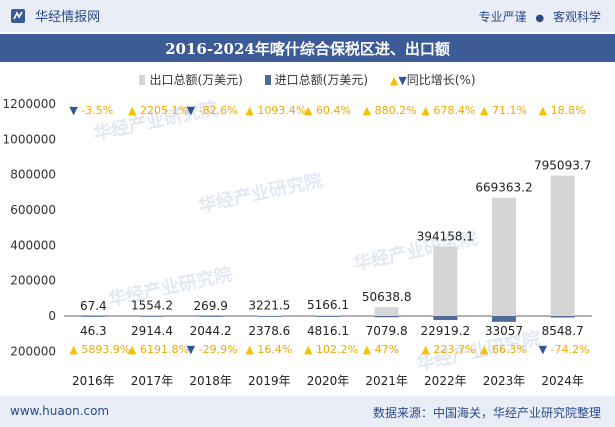 Image resolution: width=615 pixels, height=427 pixels. What do you see at coordinates (563, 331) in the screenshot?
I see `import-value-label: 8548.7` at bounding box center [563, 331].